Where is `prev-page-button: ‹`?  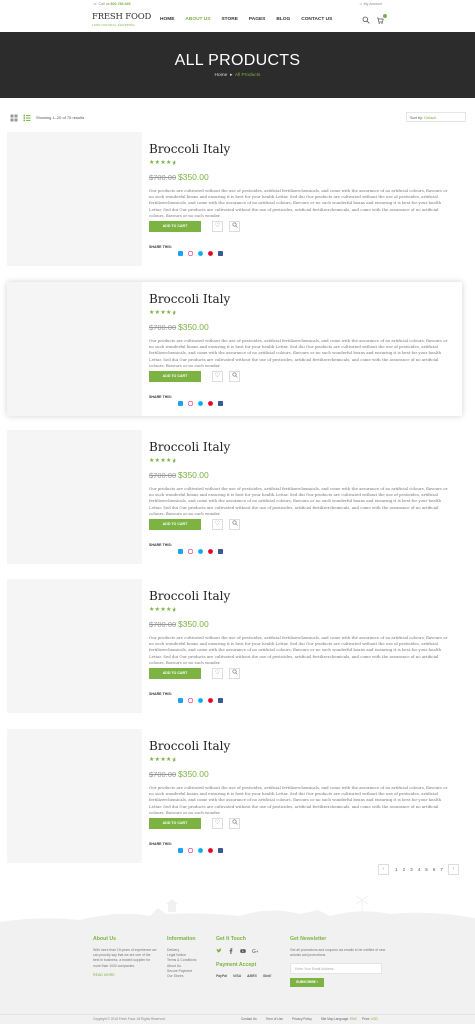
prev-page-button: ‹ is located at coordinates (383, 869).